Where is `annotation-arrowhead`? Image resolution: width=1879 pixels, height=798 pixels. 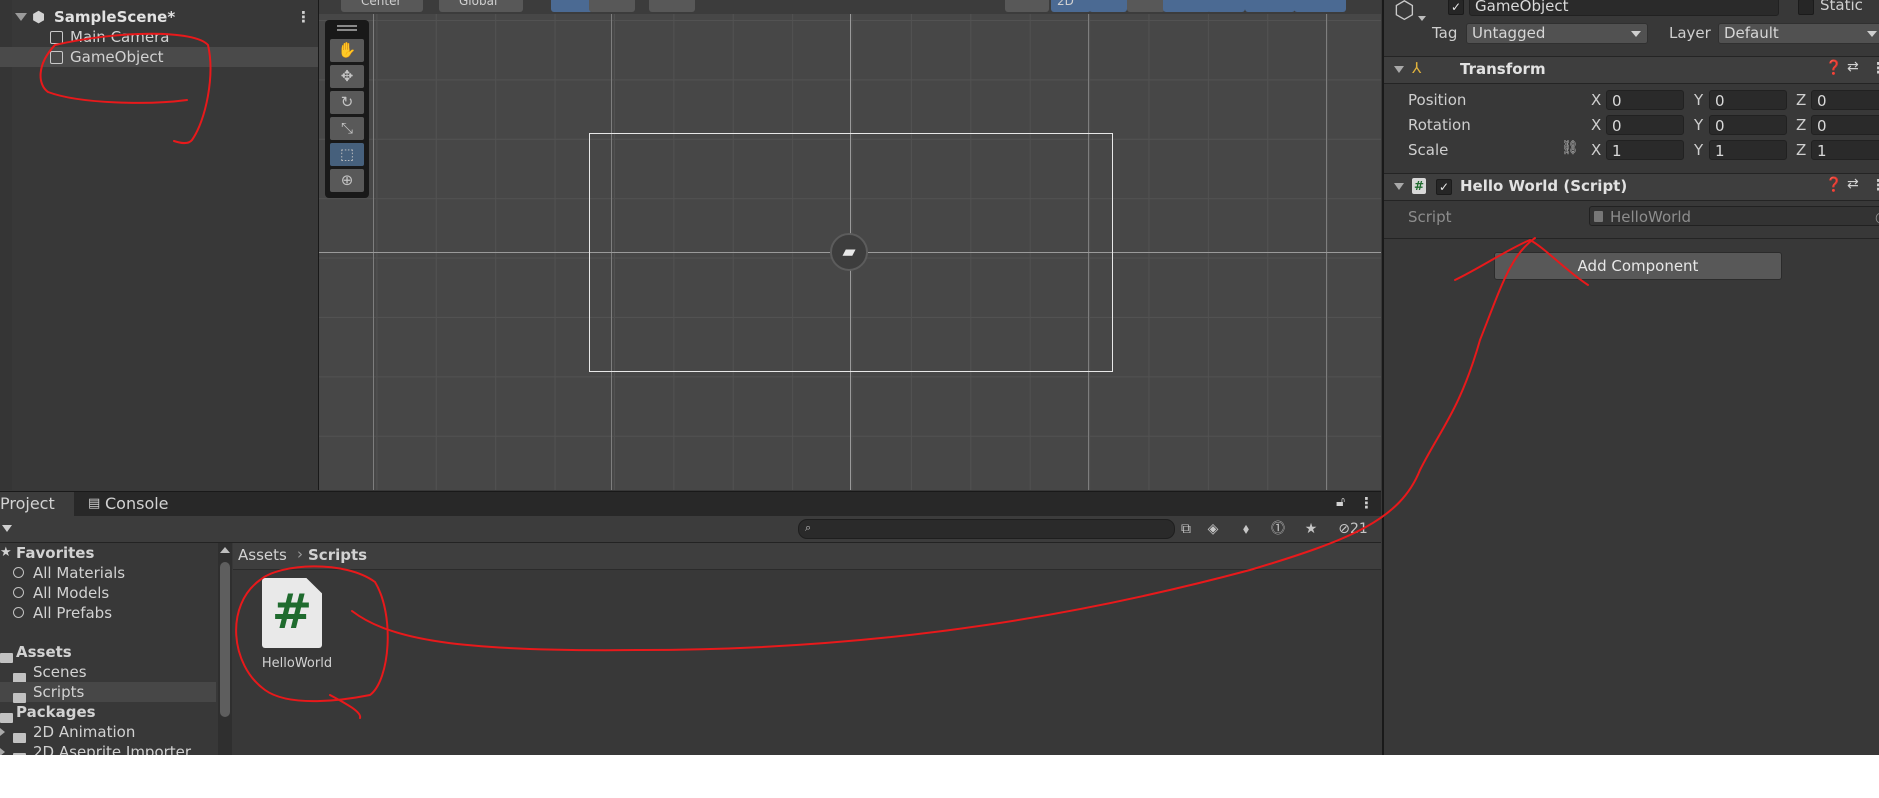 annotation-arrowhead is located at coordinates (1521, 262).